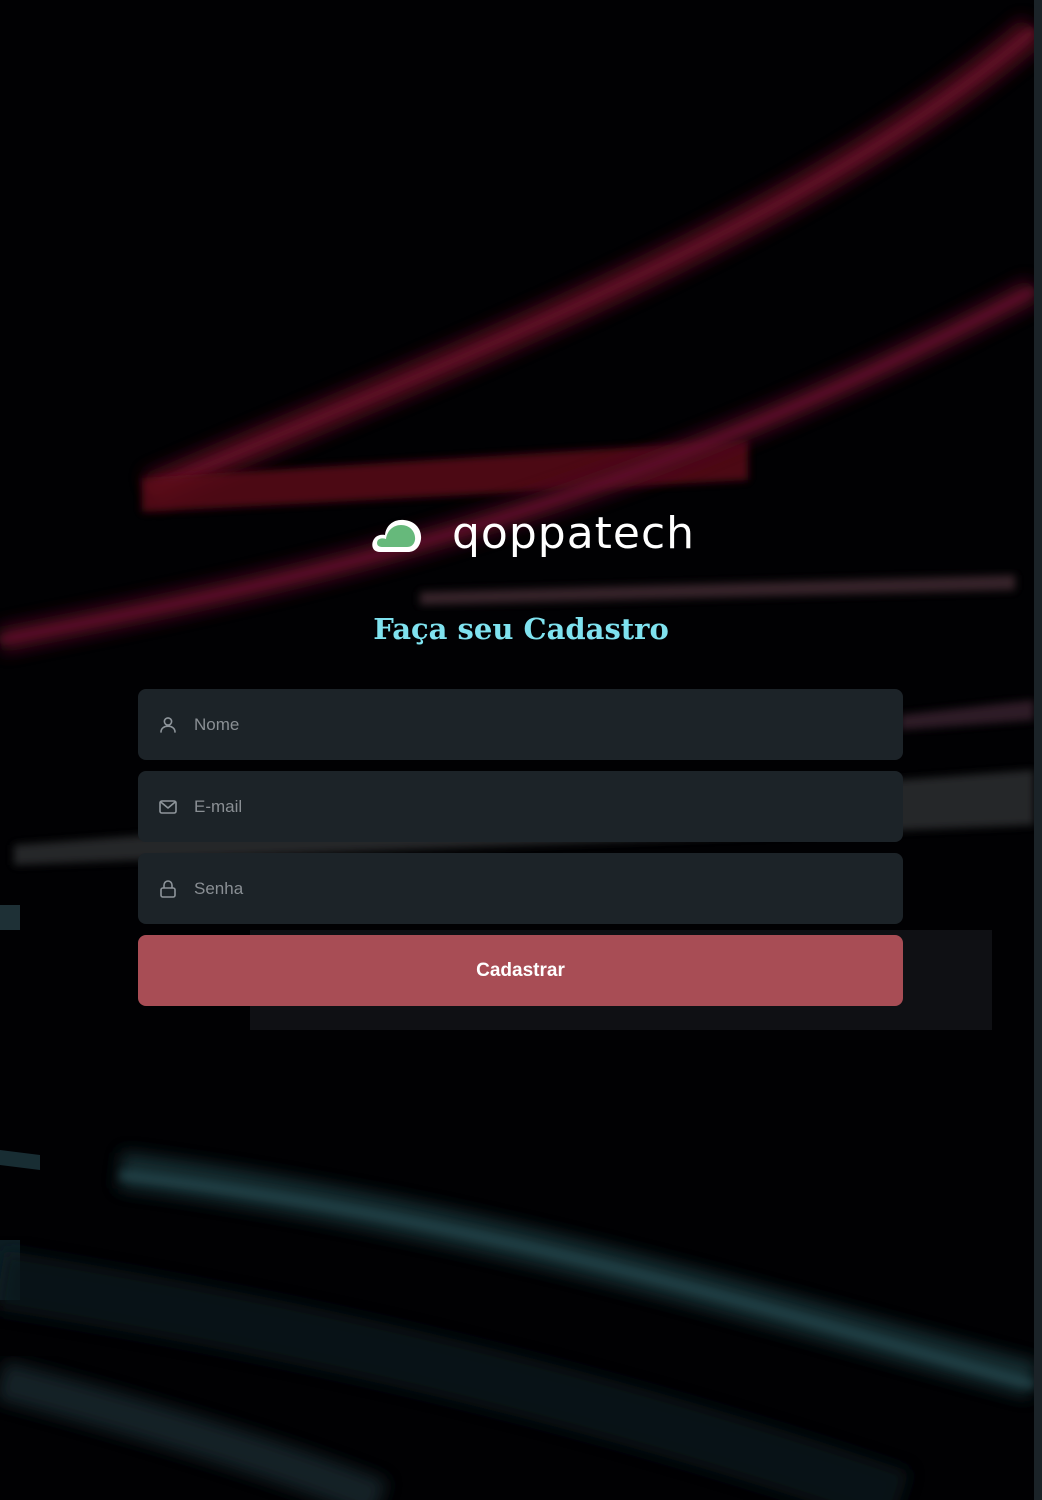 The image size is (1042, 1500). Describe the element at coordinates (1038, 750) in the screenshot. I see `scrollbar-edge` at that location.